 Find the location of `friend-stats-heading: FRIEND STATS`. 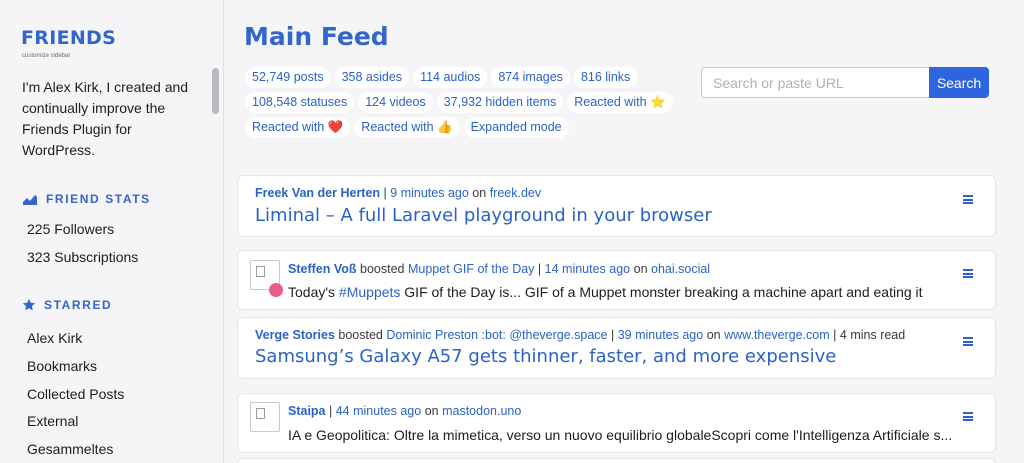

friend-stats-heading: FRIEND STATS is located at coordinates (86, 199).